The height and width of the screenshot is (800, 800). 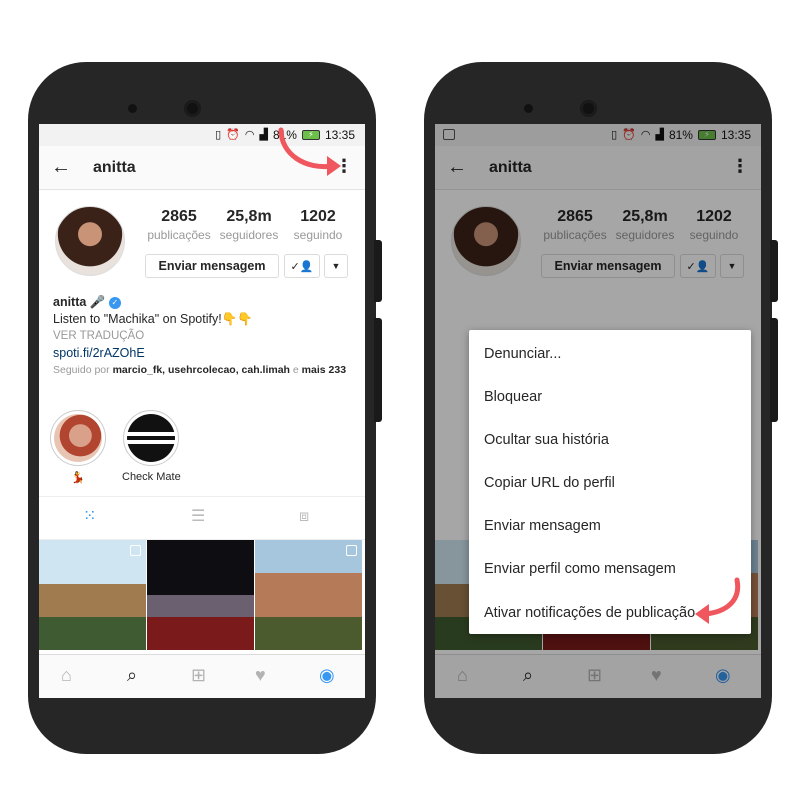 I want to click on status-bar: ▯ ⏰ ◠ ▟ 81% ⚡ 13:35, so click(x=202, y=135).